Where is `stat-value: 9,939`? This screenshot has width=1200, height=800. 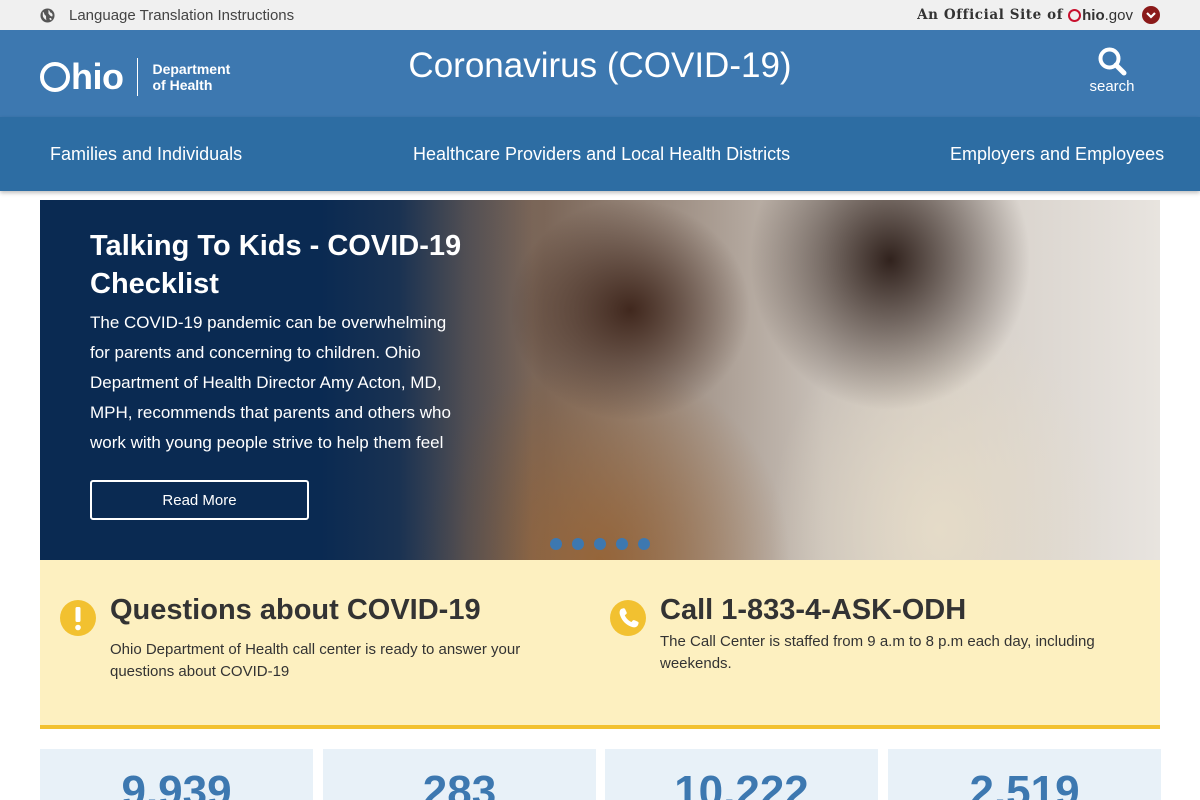 stat-value: 9,939 is located at coordinates (176, 783).